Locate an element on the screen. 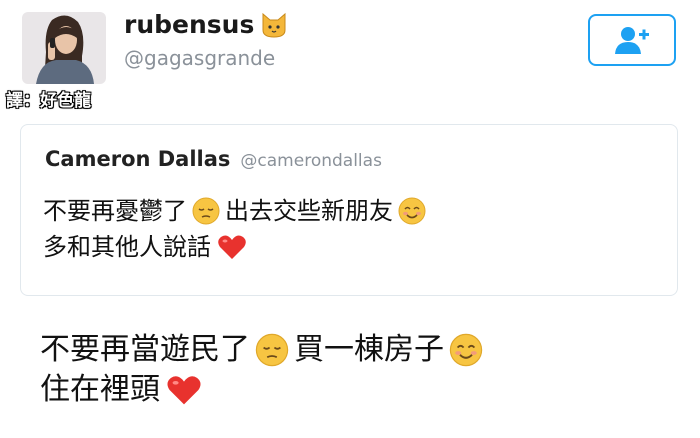 The width and height of the screenshot is (700, 438). user-handle: @gagasgrande is located at coordinates (199, 58).